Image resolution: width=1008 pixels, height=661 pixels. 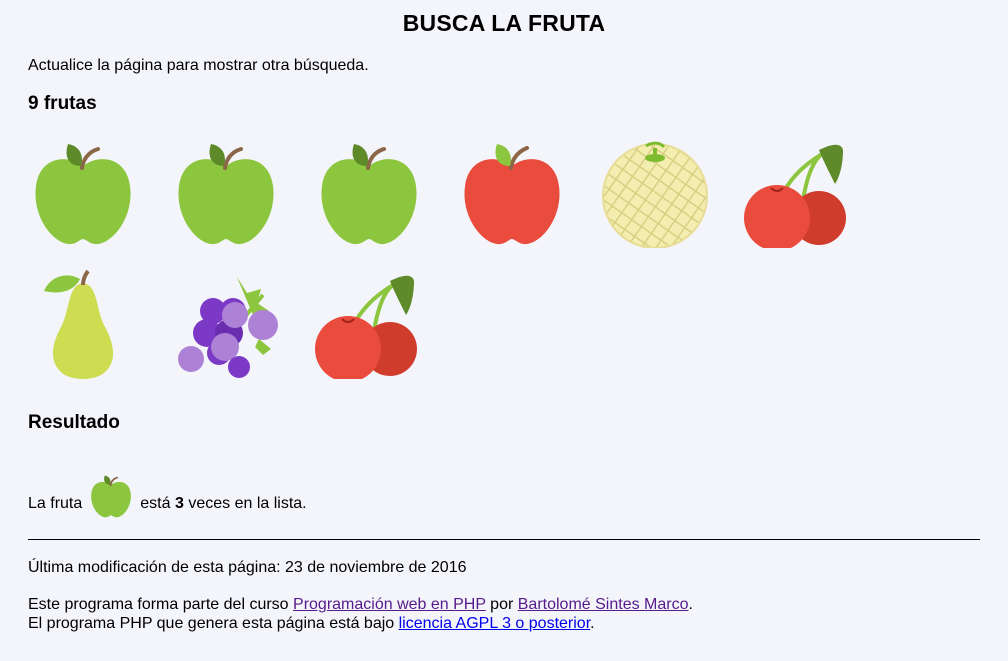 What do you see at coordinates (592, 623) in the screenshot?
I see `license-end: .` at bounding box center [592, 623].